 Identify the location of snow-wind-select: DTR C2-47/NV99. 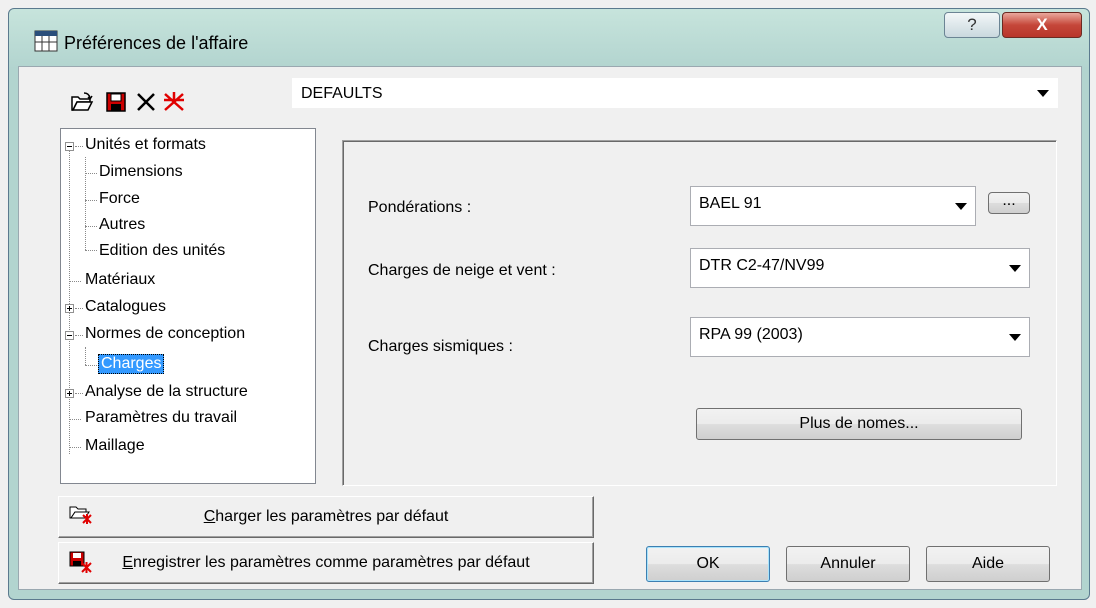
(860, 268).